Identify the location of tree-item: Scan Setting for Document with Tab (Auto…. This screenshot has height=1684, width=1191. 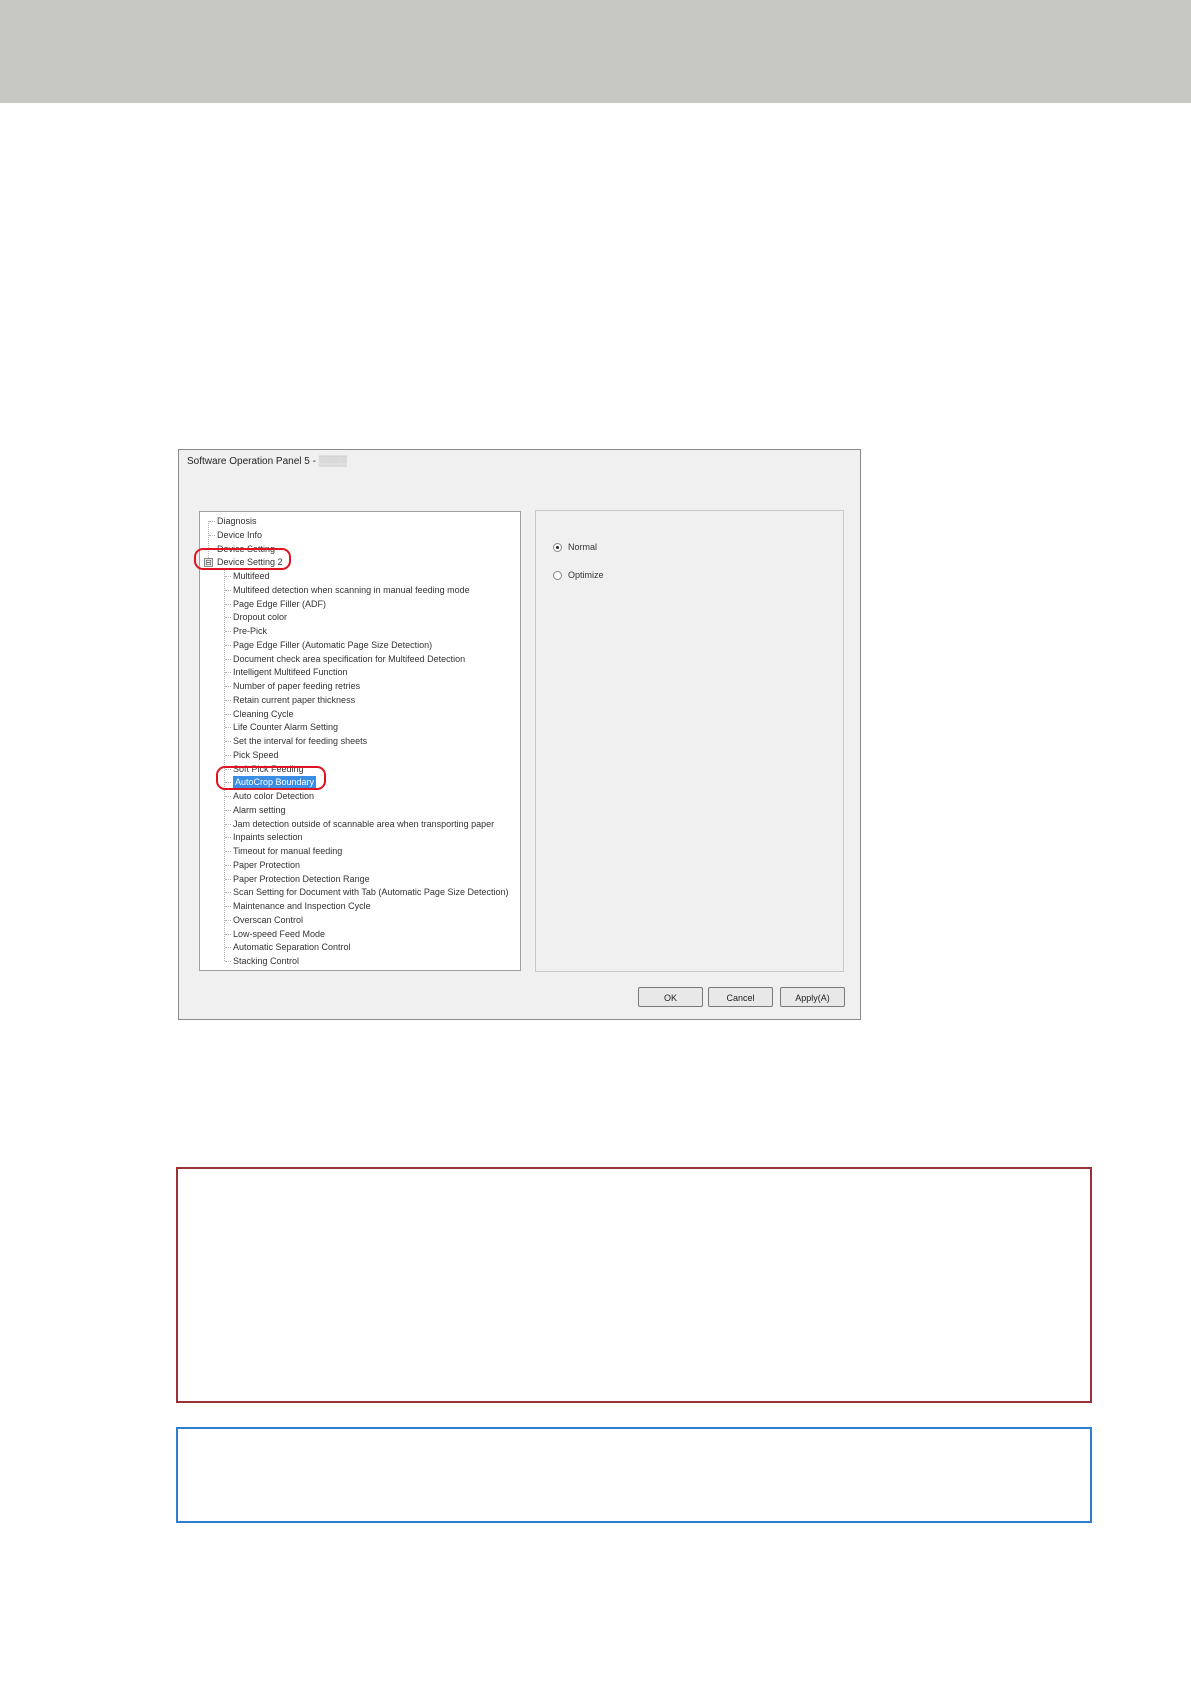
(370, 892).